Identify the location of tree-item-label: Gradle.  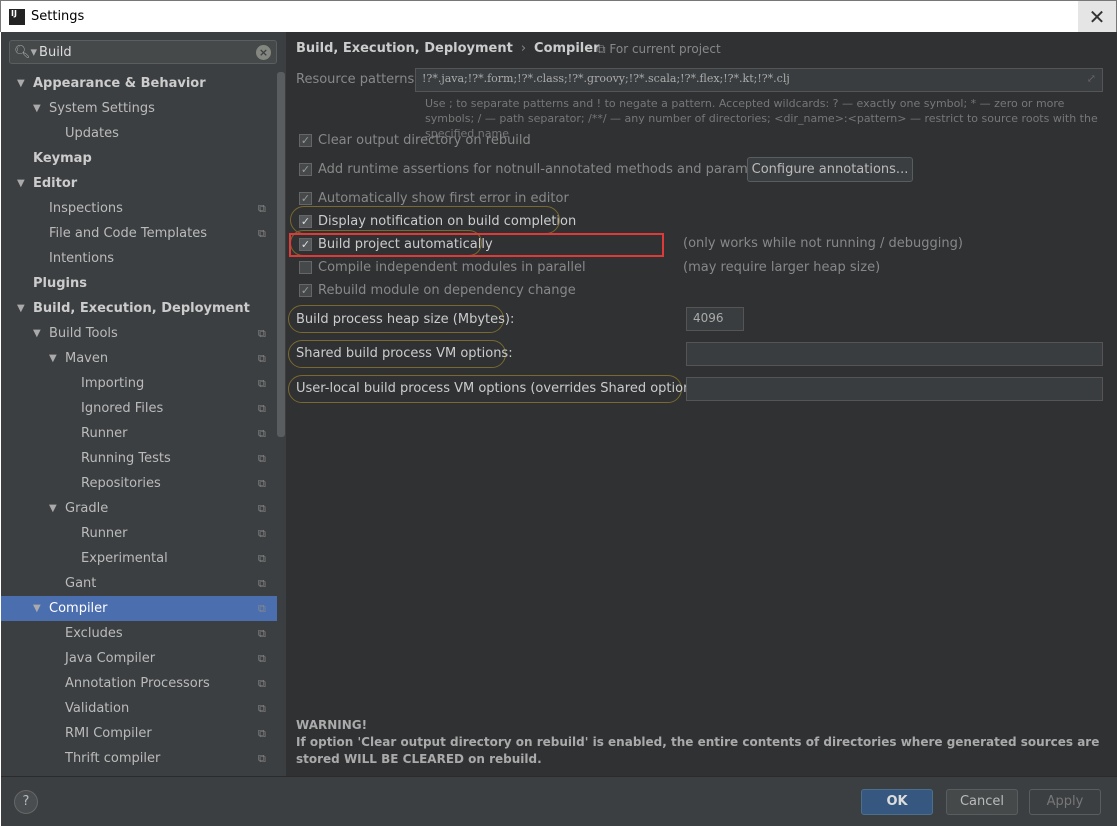
(87, 508).